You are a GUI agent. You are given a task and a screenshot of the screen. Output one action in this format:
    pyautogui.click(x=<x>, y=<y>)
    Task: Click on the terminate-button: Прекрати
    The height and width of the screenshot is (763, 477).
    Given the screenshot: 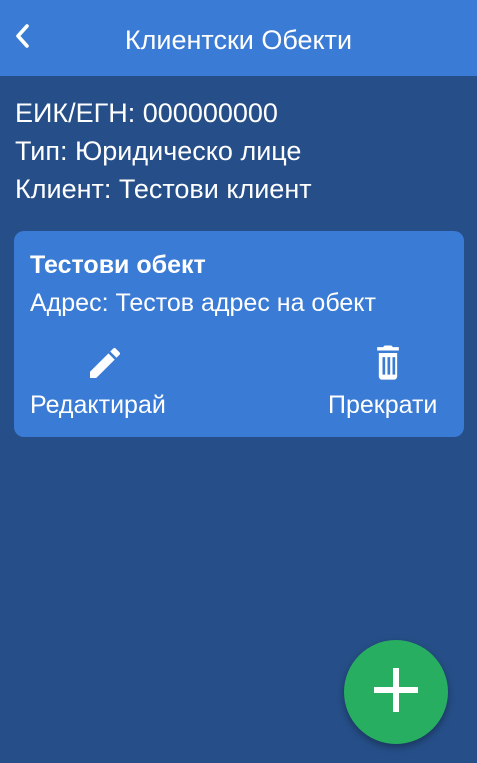 What is the action you would take?
    pyautogui.click(x=390, y=384)
    